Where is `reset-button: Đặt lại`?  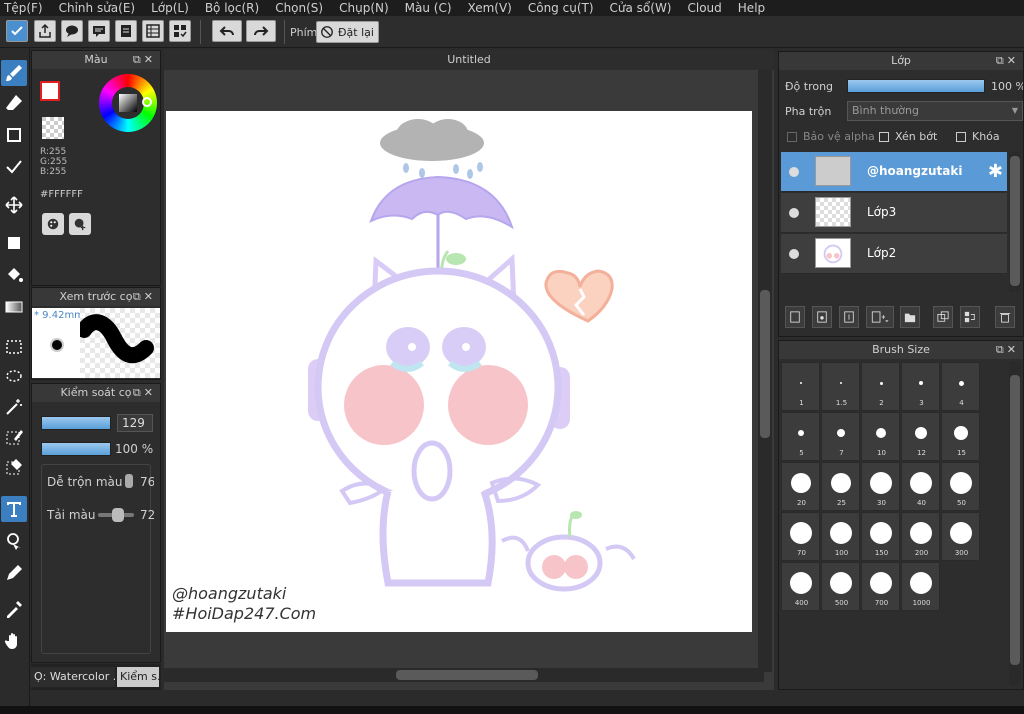
reset-button: Đặt lại is located at coordinates (347, 32).